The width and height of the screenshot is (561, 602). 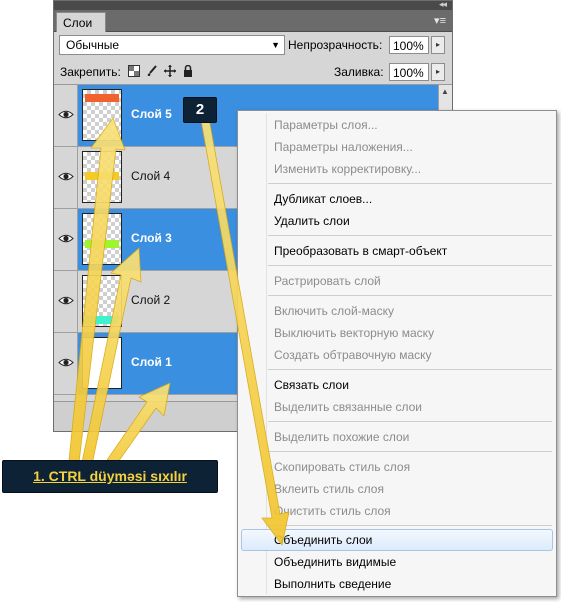 What do you see at coordinates (409, 72) in the screenshot?
I see `fill-input: 100%` at bounding box center [409, 72].